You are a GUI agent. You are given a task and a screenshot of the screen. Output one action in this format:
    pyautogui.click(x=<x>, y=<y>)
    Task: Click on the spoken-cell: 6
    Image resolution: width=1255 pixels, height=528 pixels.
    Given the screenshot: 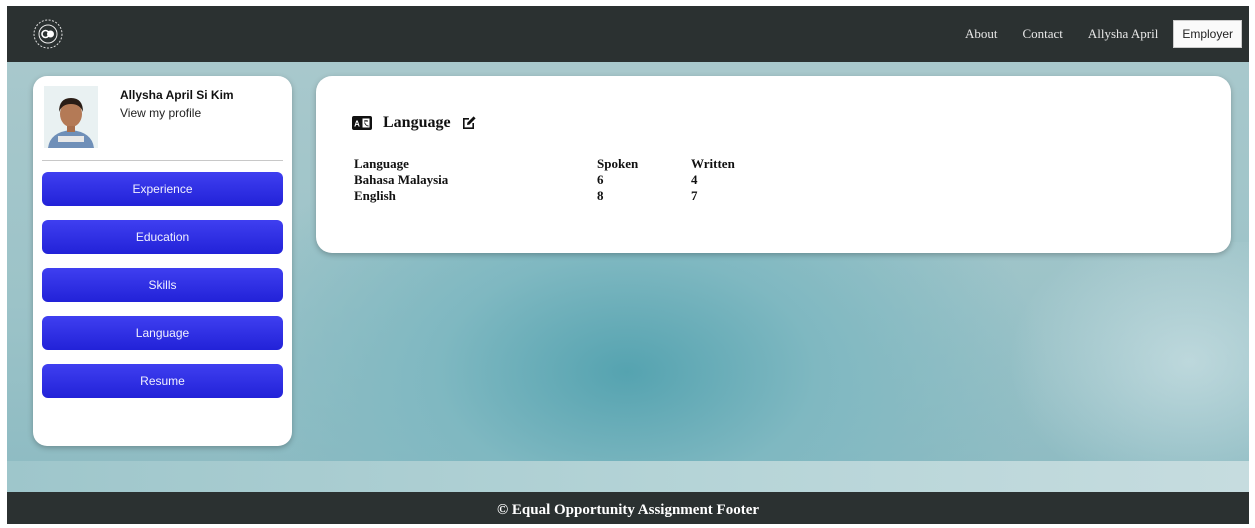 What is the action you would take?
    pyautogui.click(x=600, y=179)
    